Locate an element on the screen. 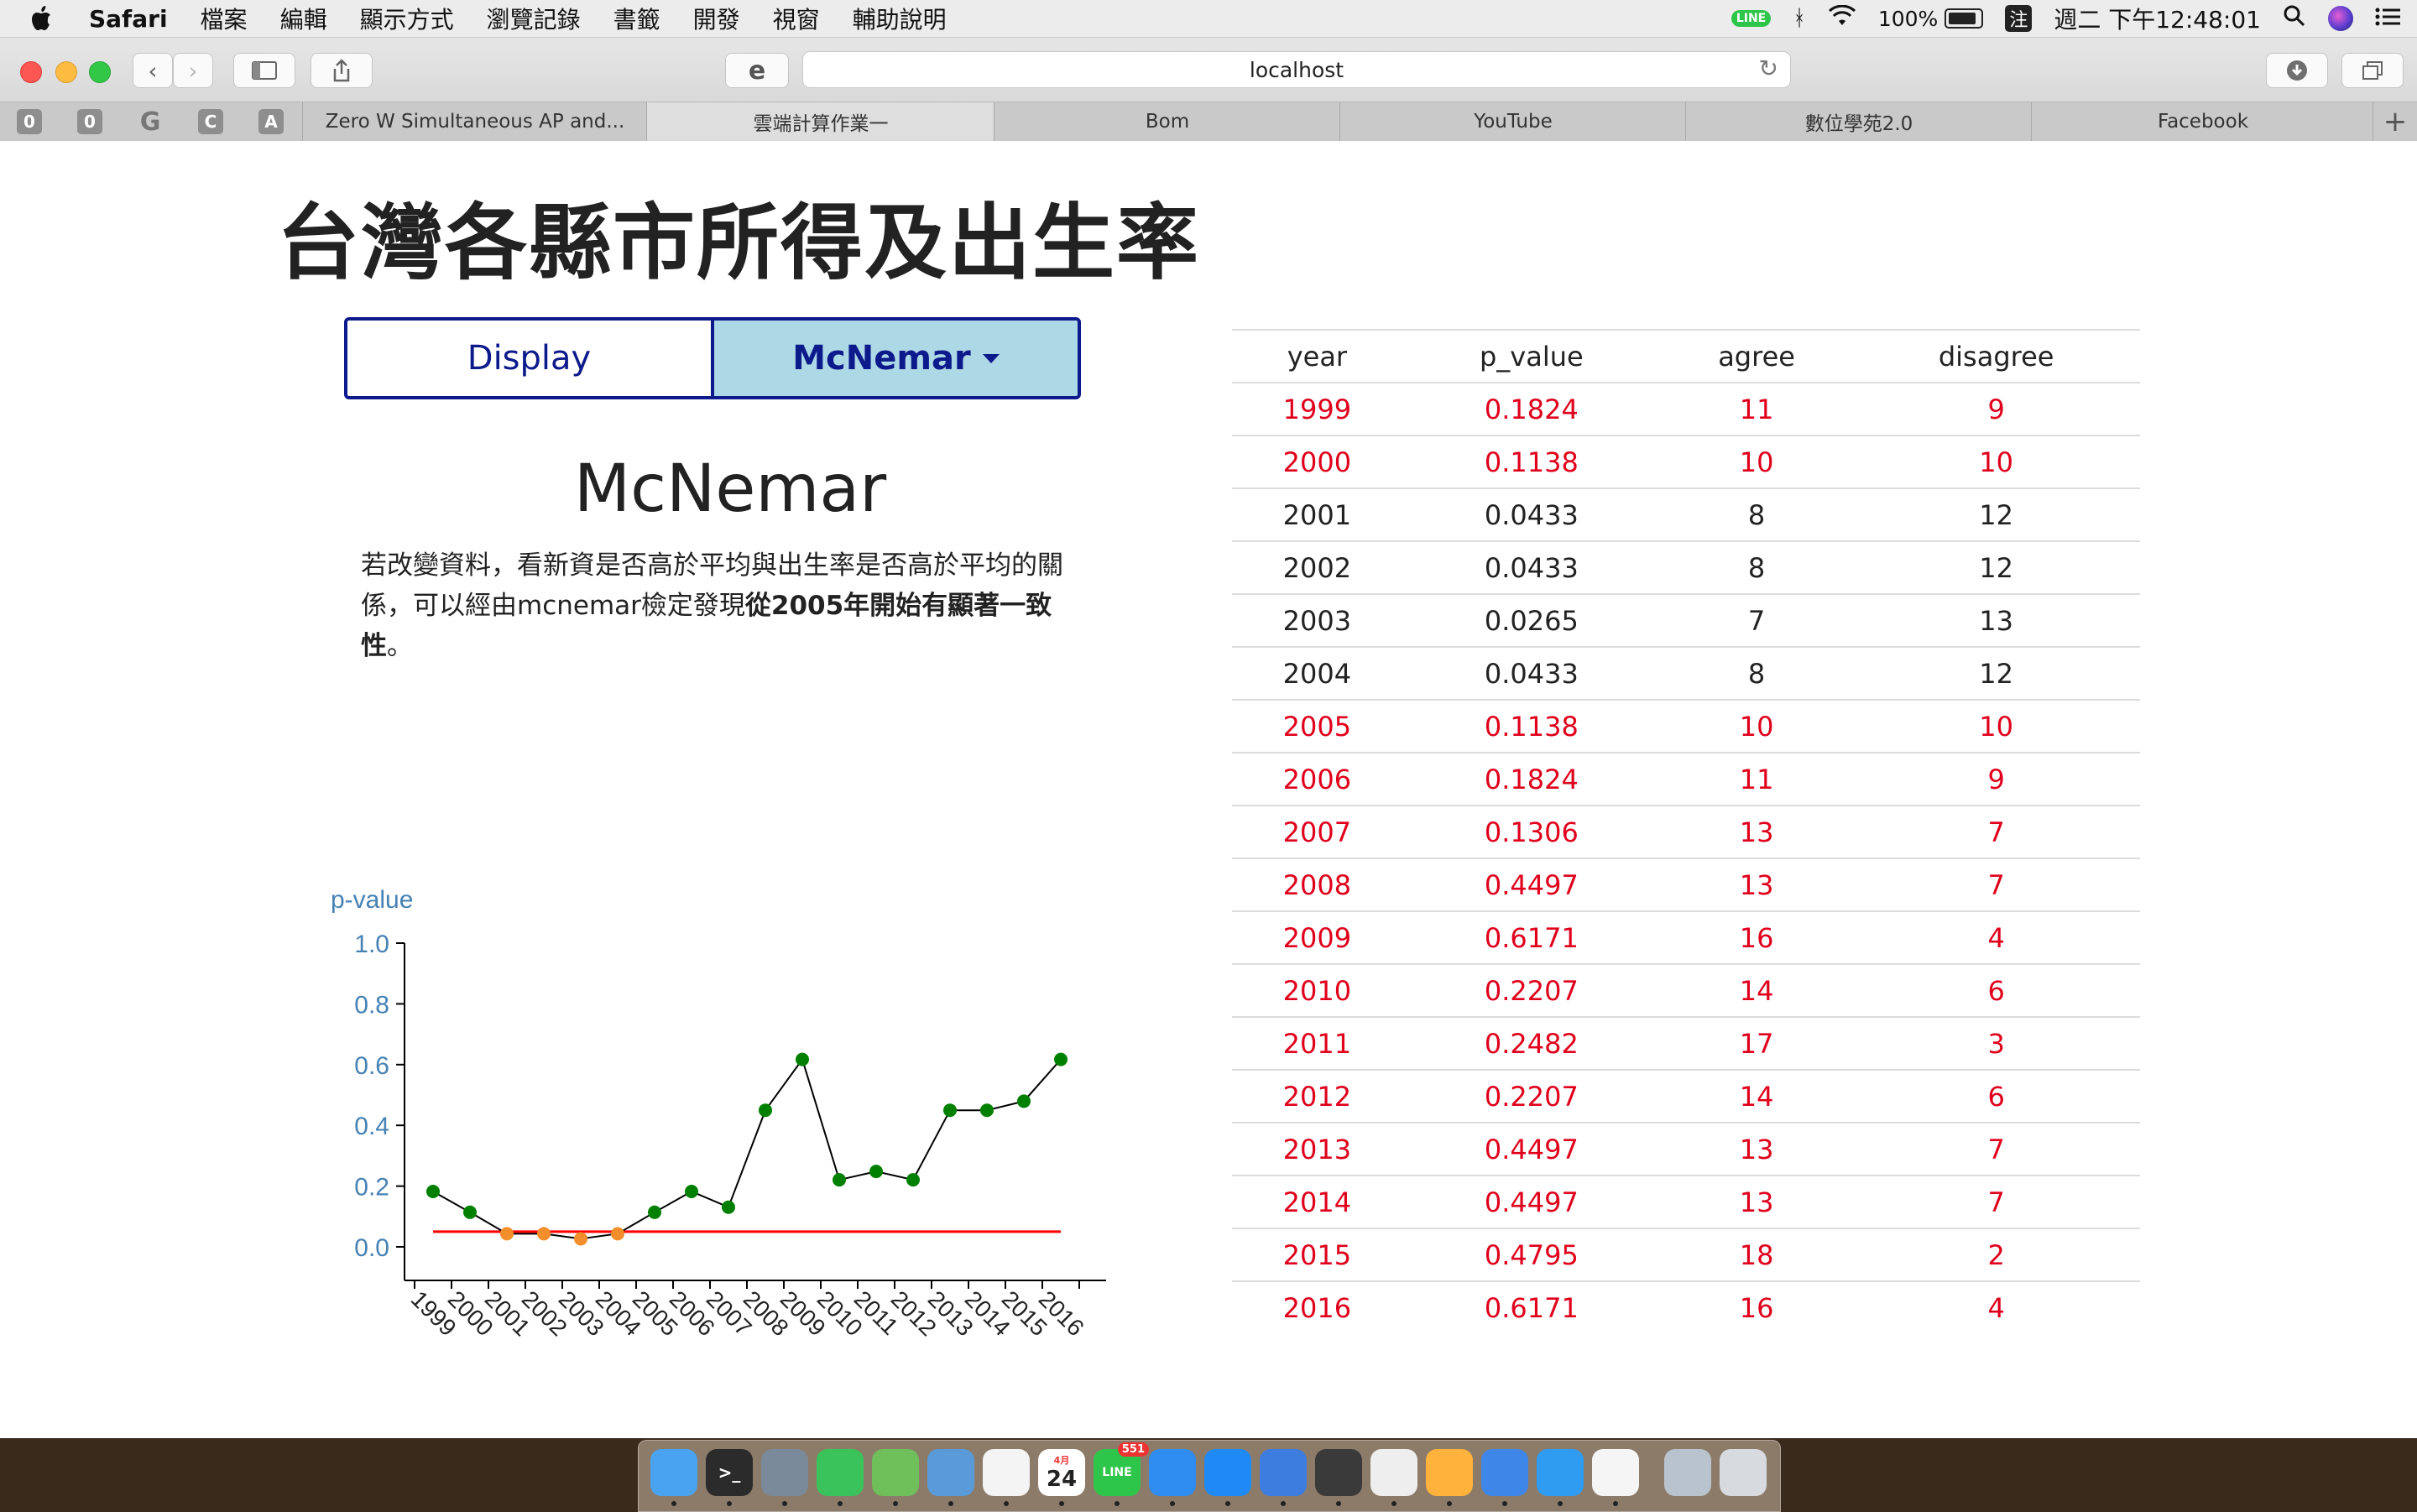  table-row: 2011 0.2482 17 3 is located at coordinates (1686, 1043).